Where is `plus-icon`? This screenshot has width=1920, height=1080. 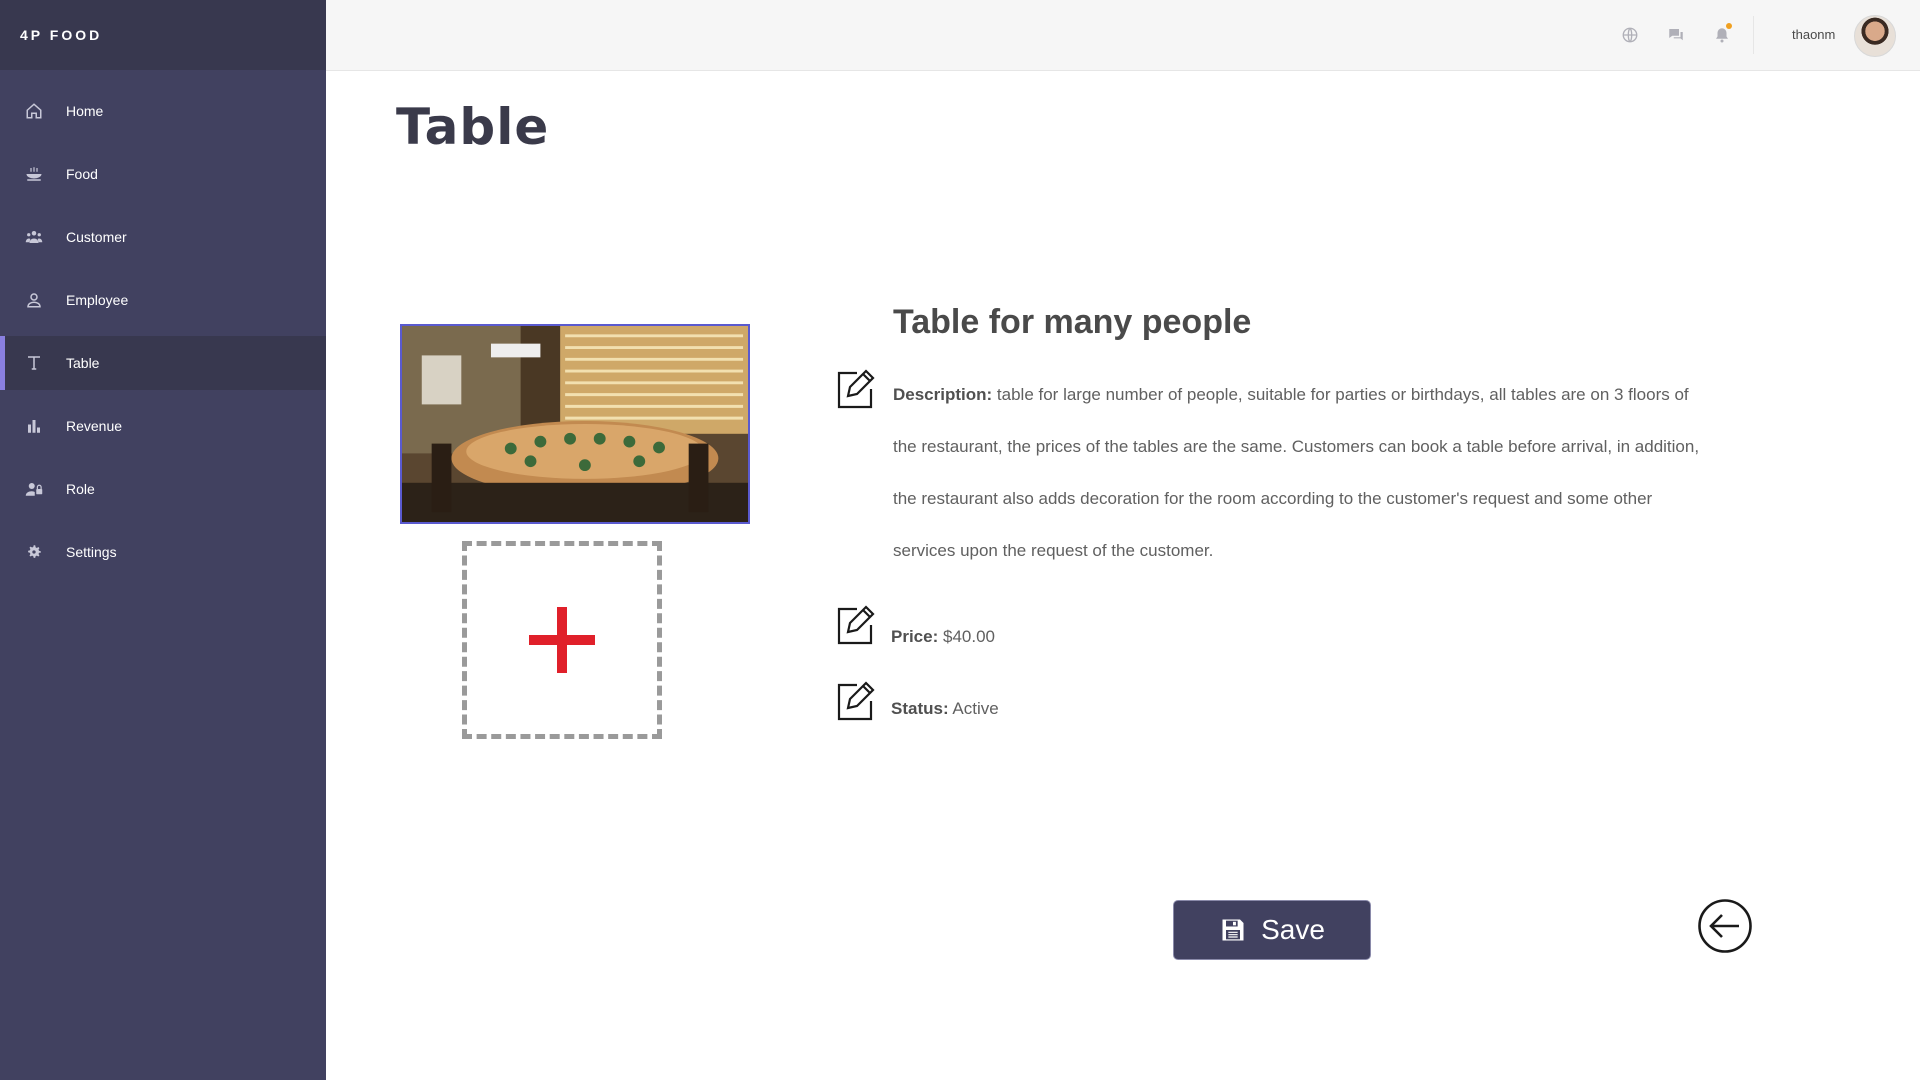
plus-icon is located at coordinates (562, 640).